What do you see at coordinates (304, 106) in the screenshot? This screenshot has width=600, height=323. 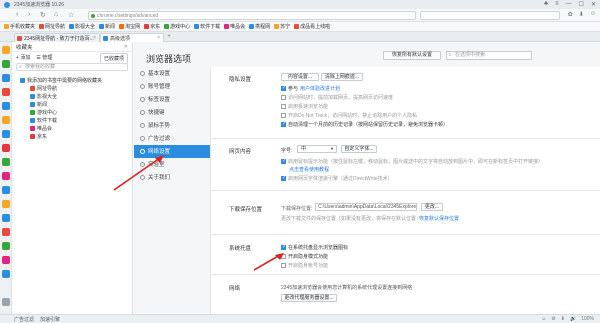 I see `turbo-checkbox: 启用极速浏览功能` at bounding box center [304, 106].